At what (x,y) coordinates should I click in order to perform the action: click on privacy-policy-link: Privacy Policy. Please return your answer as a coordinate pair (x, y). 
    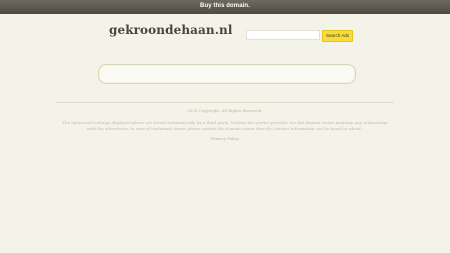
    Looking at the image, I should click on (225, 138).